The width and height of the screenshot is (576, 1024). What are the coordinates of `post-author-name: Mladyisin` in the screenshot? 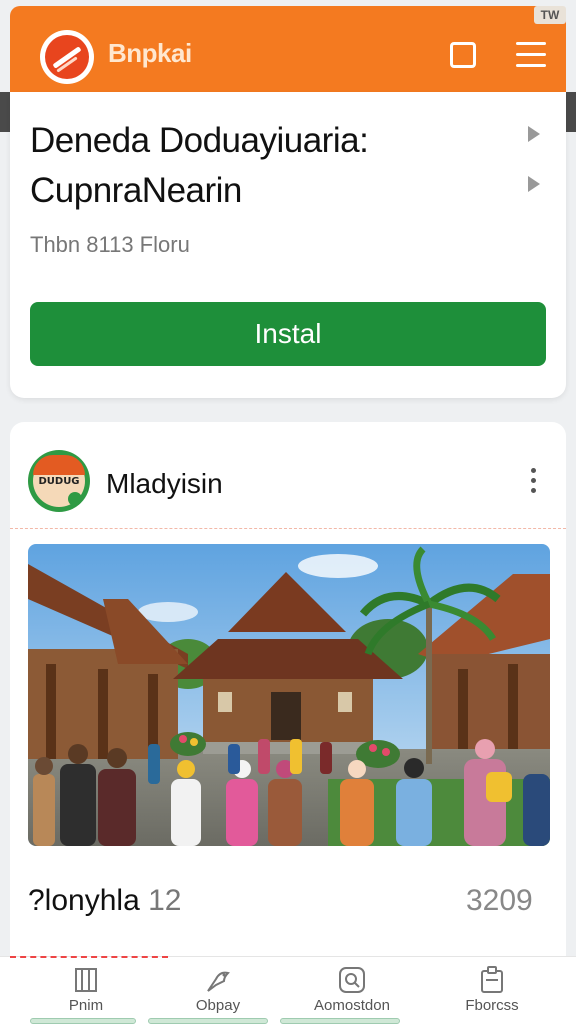 It's located at (164, 484).